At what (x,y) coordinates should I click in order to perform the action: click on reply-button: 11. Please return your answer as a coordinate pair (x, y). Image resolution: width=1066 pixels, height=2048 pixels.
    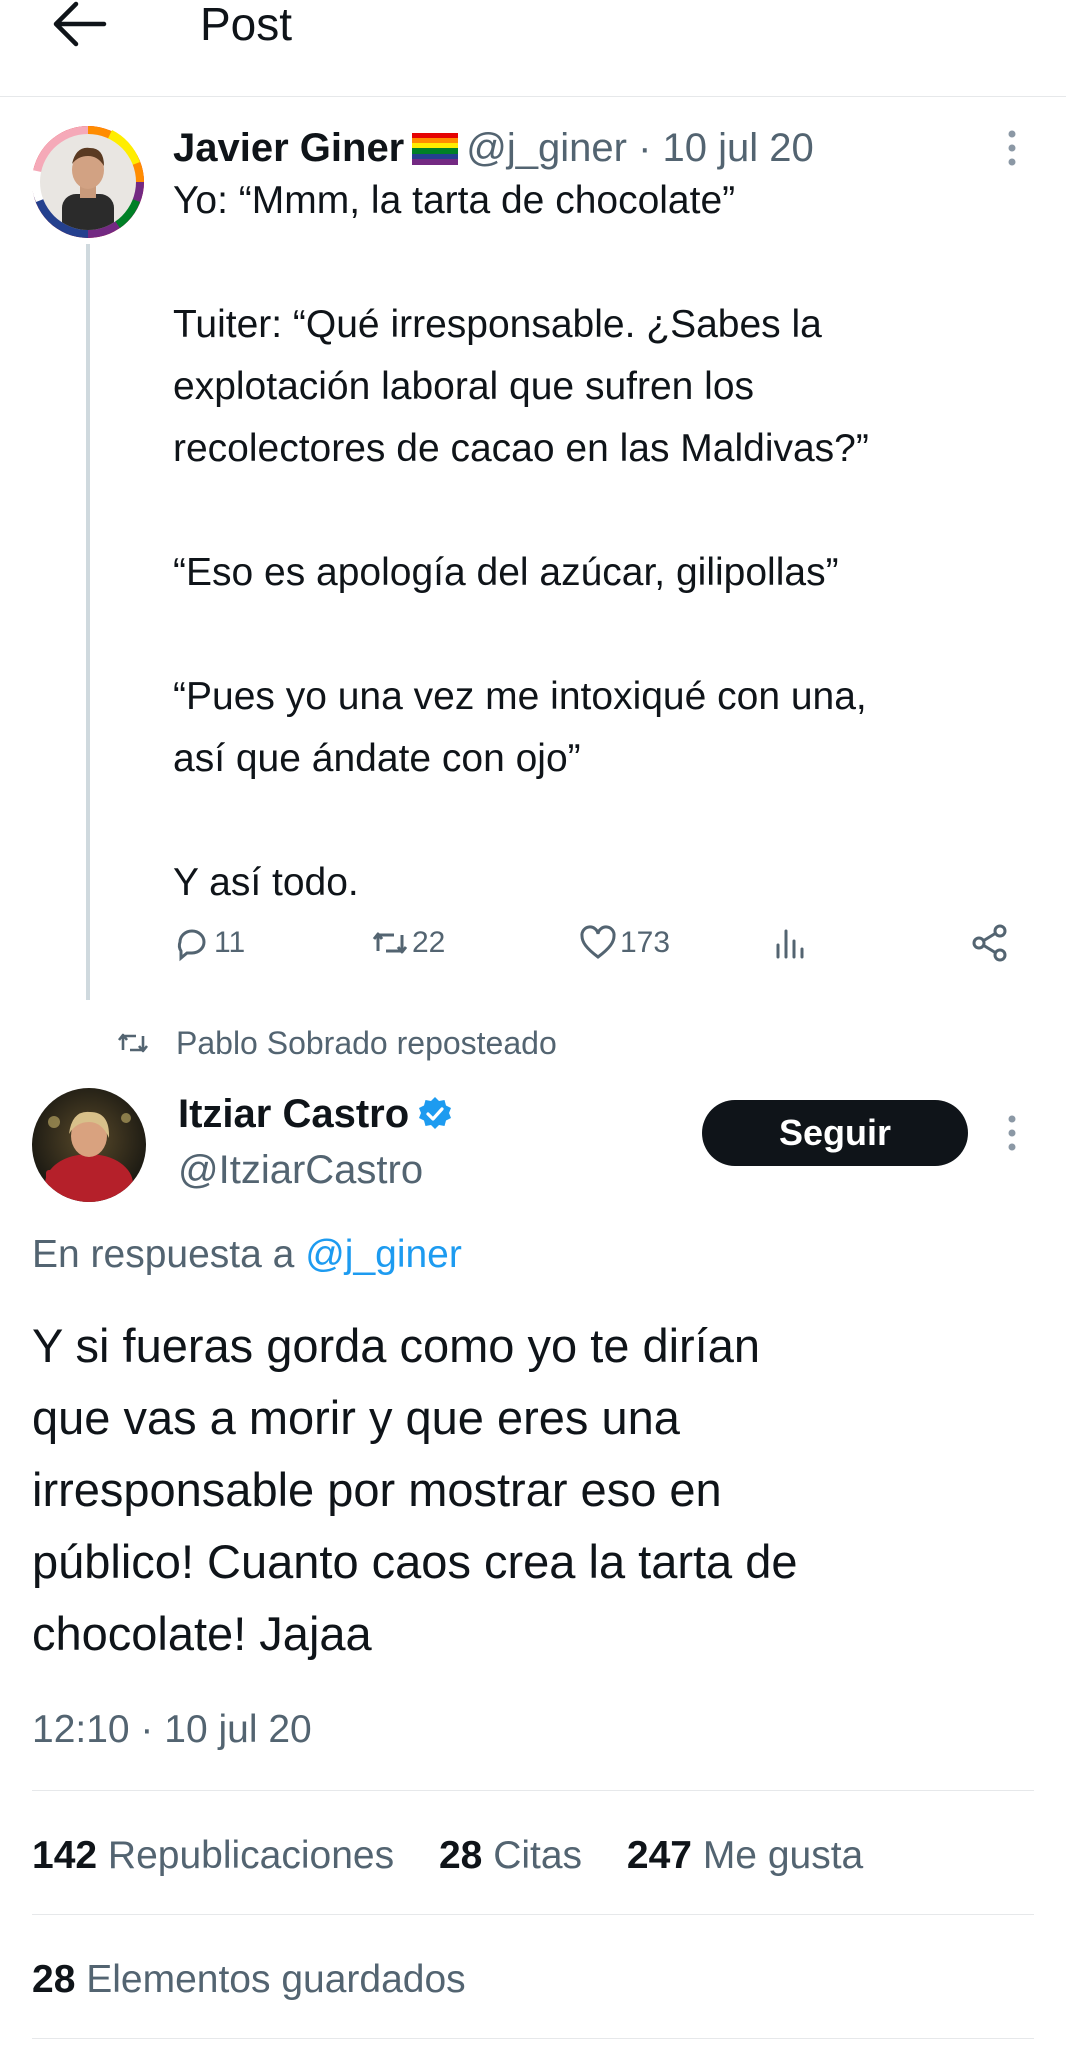
    Looking at the image, I should click on (208, 943).